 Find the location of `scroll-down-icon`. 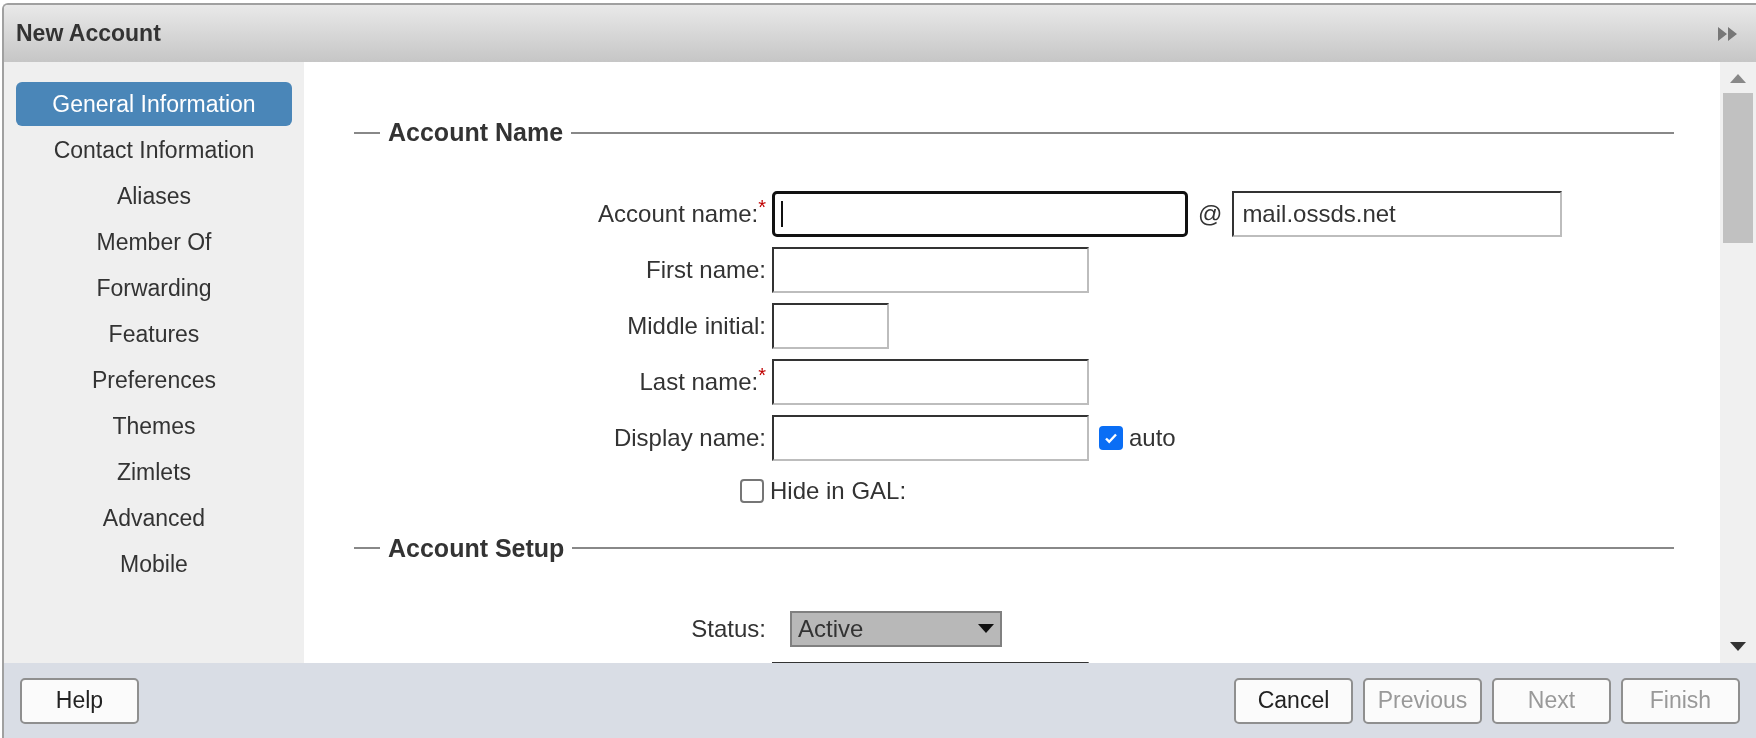

scroll-down-icon is located at coordinates (1738, 646).